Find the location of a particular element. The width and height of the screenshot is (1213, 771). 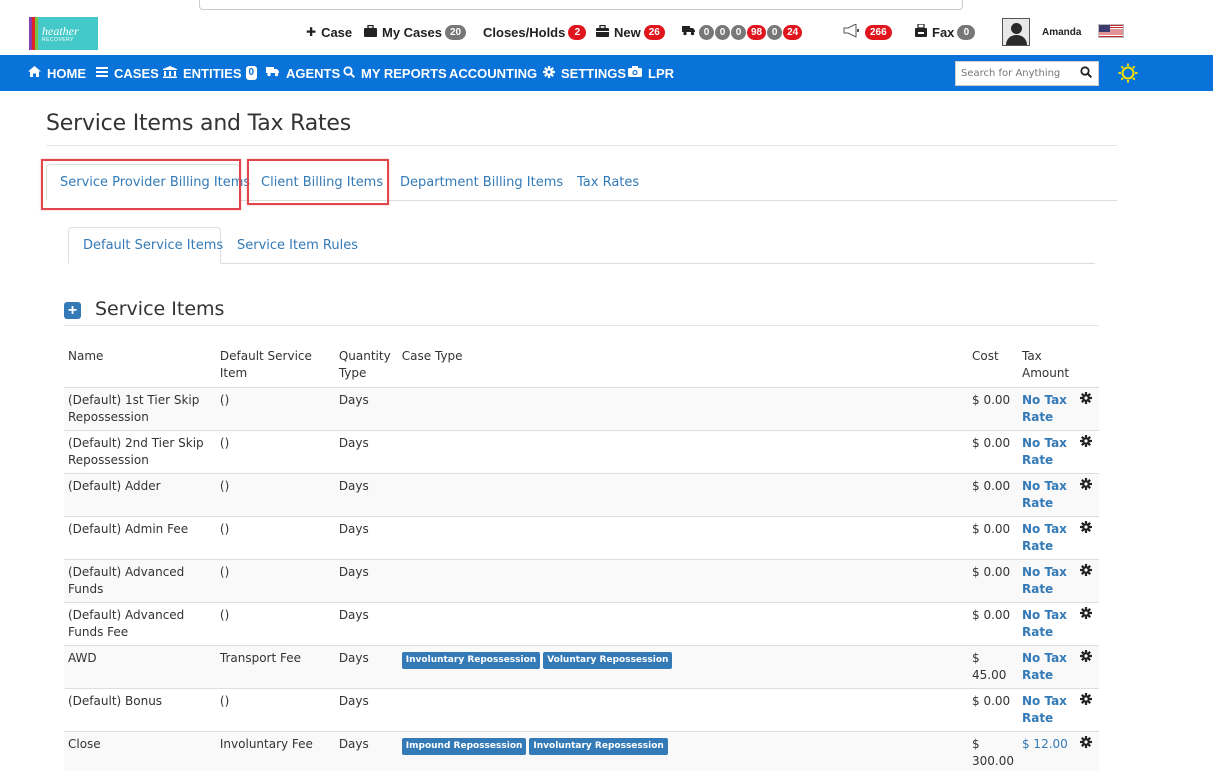

table-row: (Default) Adder () Days $ 0.00 No Tax Rate is located at coordinates (581, 495).